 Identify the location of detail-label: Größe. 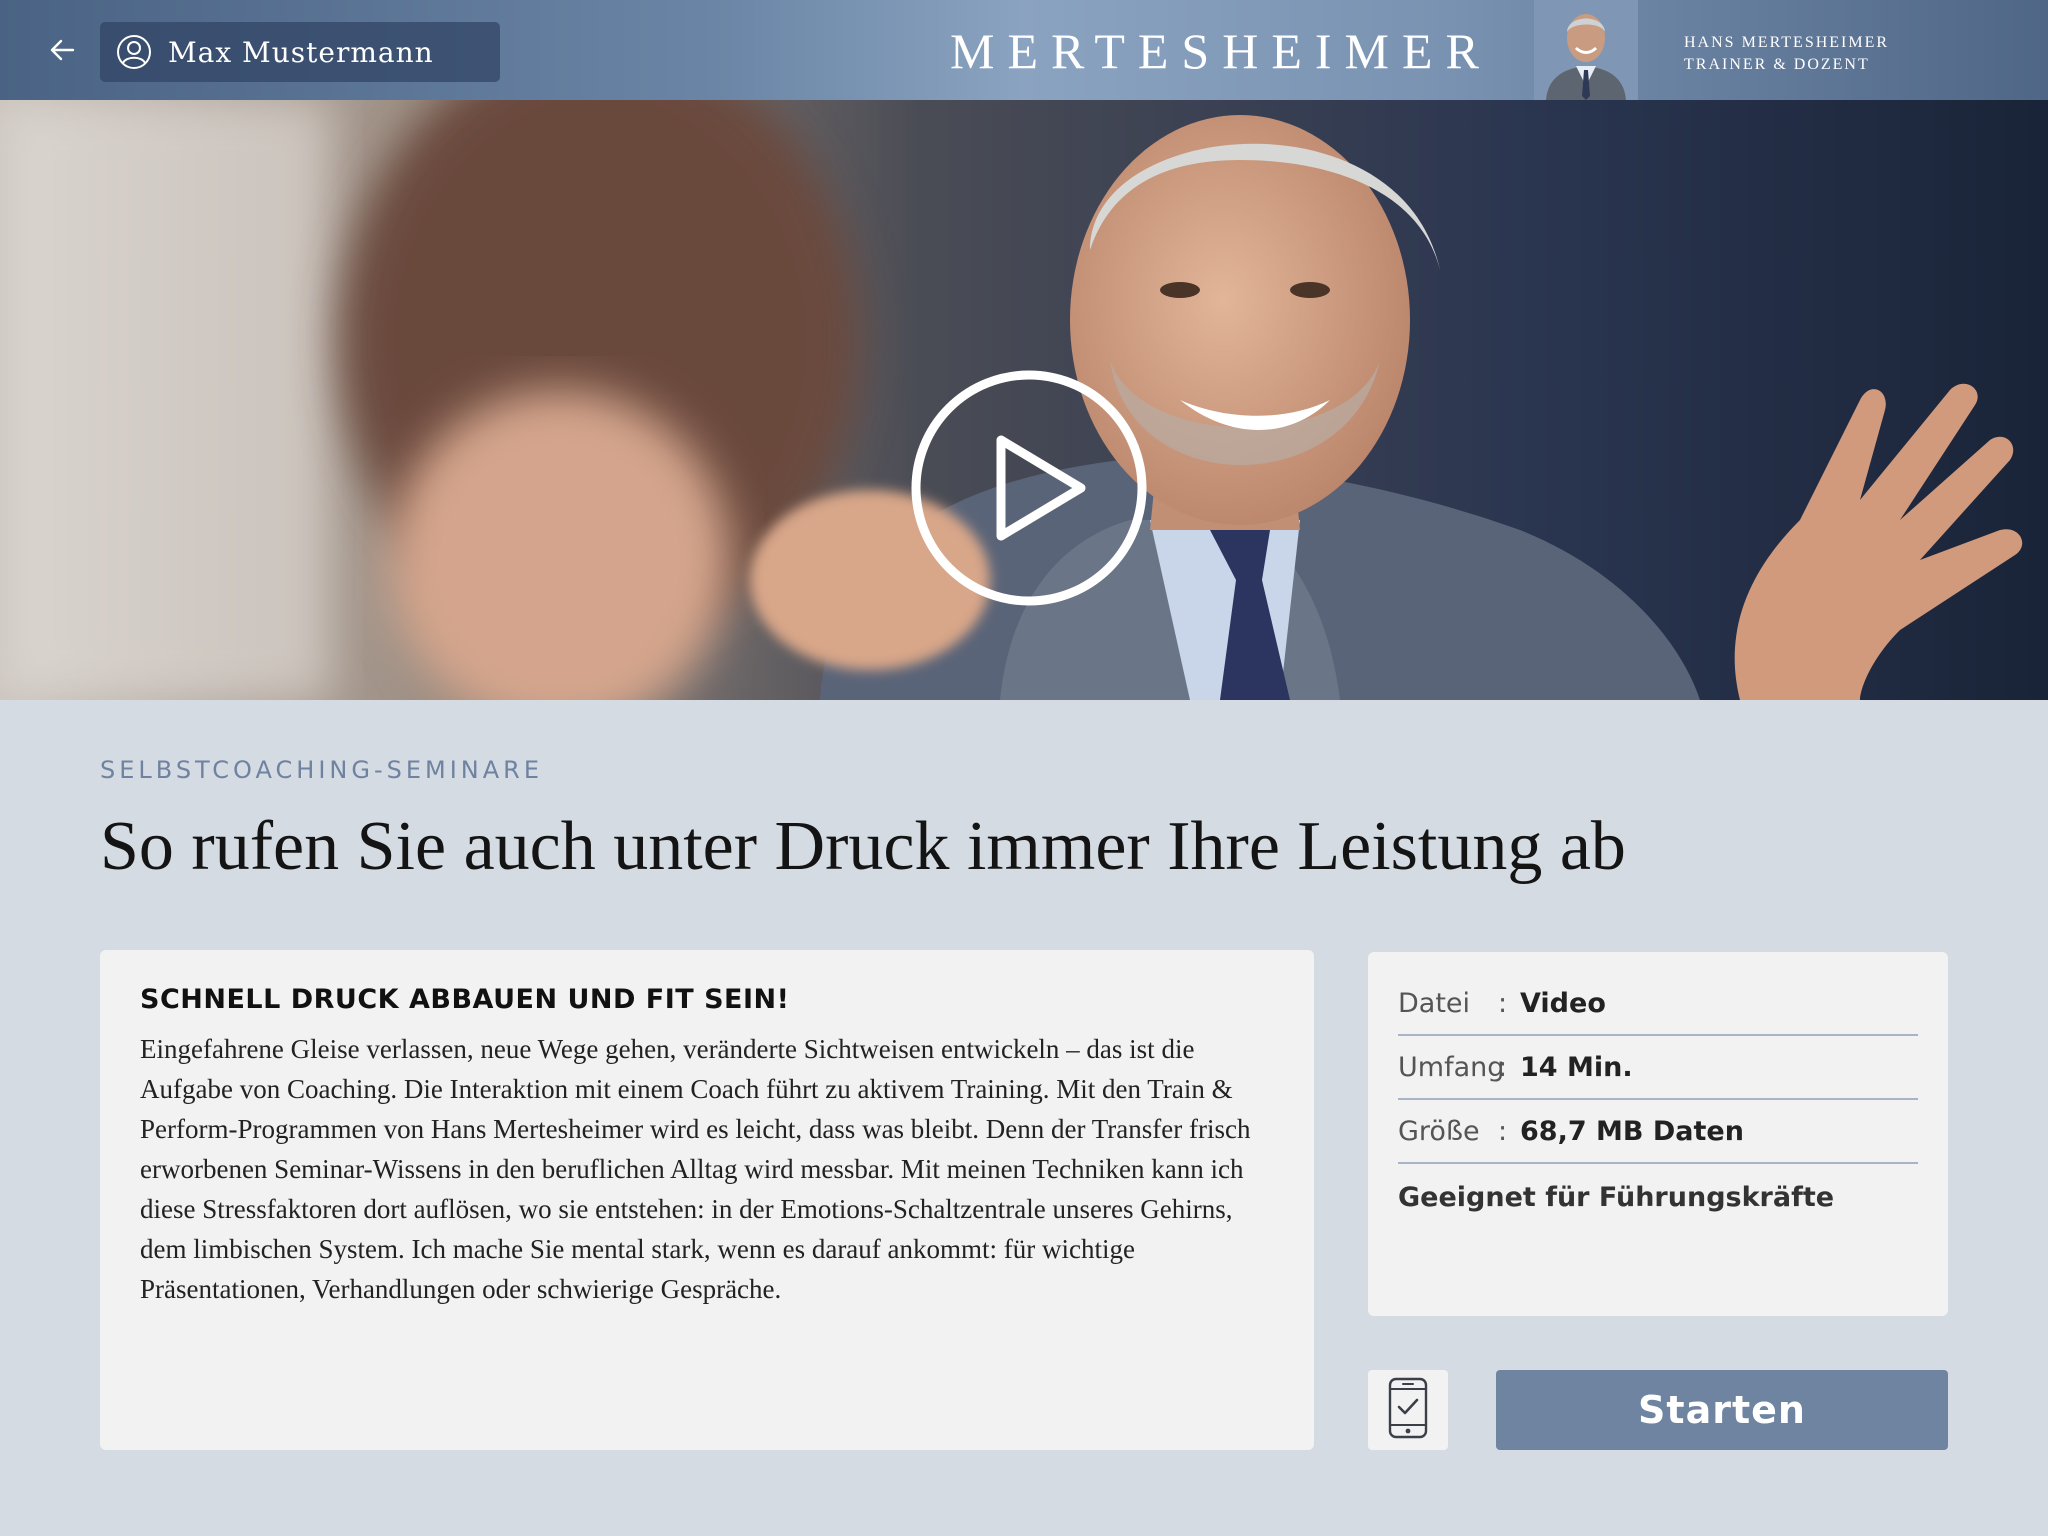
(1439, 1131).